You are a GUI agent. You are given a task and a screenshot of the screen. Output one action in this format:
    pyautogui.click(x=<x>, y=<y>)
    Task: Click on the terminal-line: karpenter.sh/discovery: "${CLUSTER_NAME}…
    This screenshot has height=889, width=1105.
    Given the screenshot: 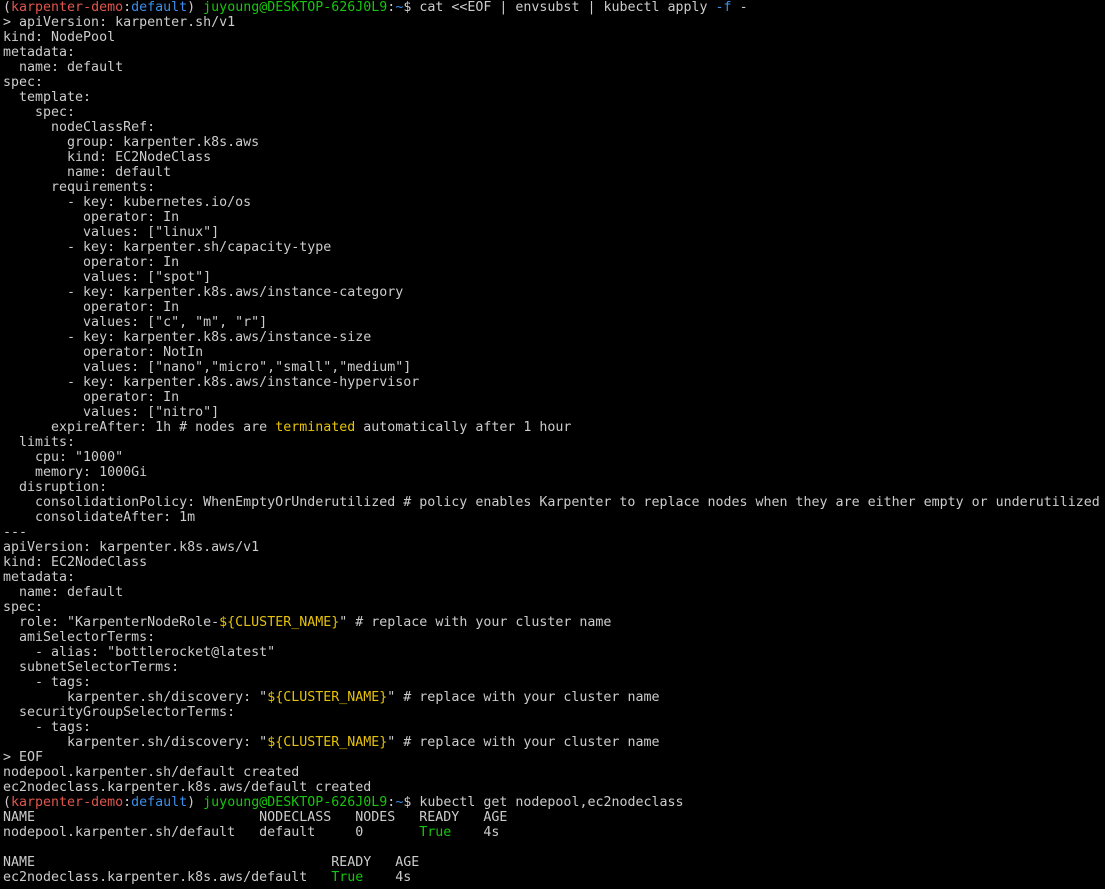 What is the action you would take?
    pyautogui.click(x=554, y=697)
    